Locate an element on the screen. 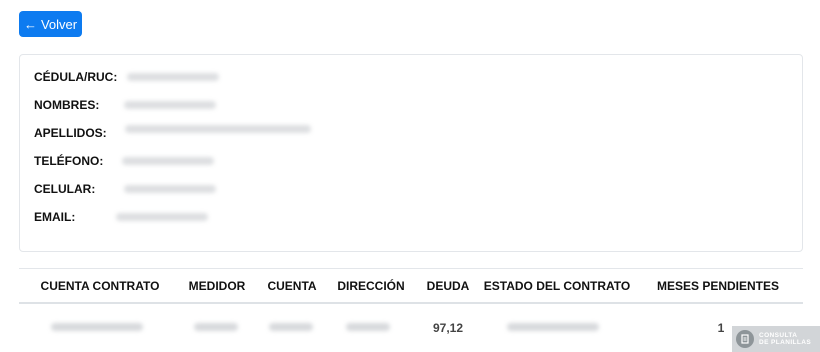 The height and width of the screenshot is (352, 820). column-header-cuenta: CUENTA is located at coordinates (292, 286).